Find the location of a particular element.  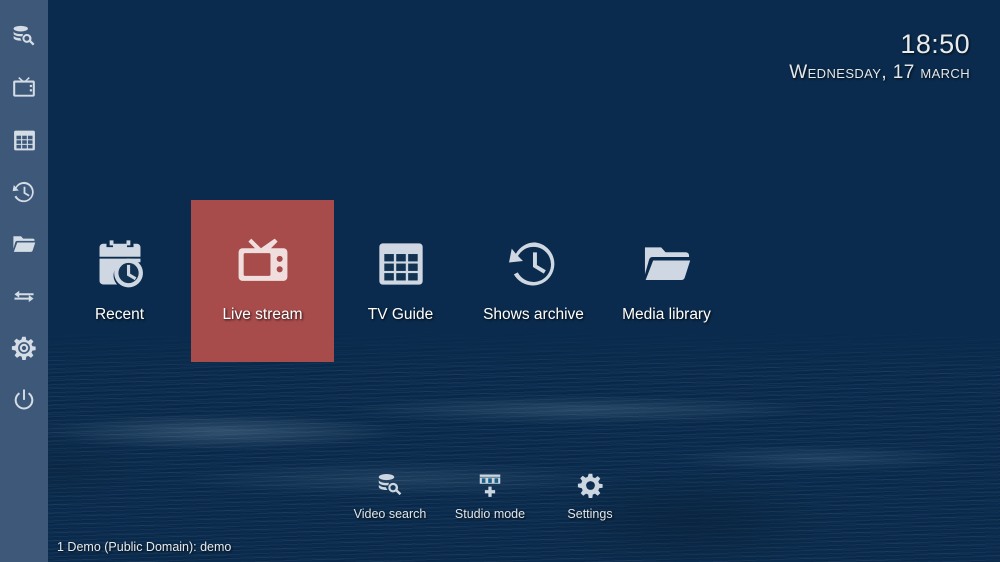

sidebar-item-live-tv is located at coordinates (24, 88).